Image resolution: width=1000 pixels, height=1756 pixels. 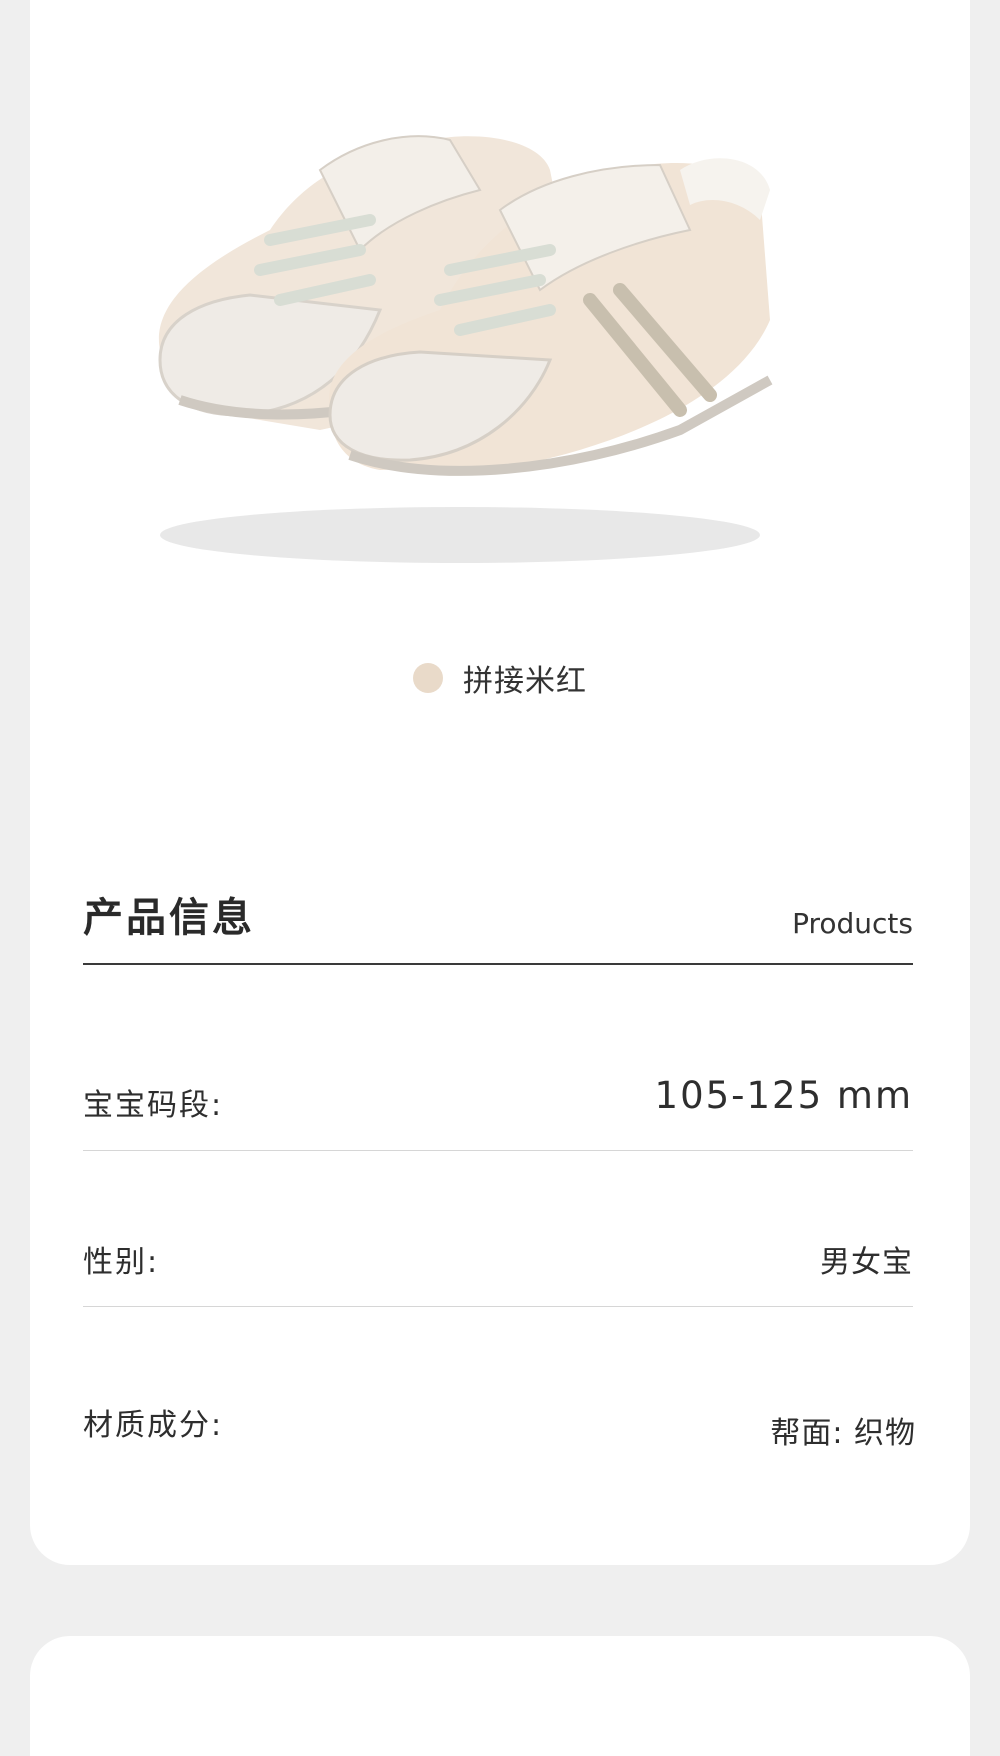 I want to click on spec-label: 宝宝码段:, so click(x=153, y=1105).